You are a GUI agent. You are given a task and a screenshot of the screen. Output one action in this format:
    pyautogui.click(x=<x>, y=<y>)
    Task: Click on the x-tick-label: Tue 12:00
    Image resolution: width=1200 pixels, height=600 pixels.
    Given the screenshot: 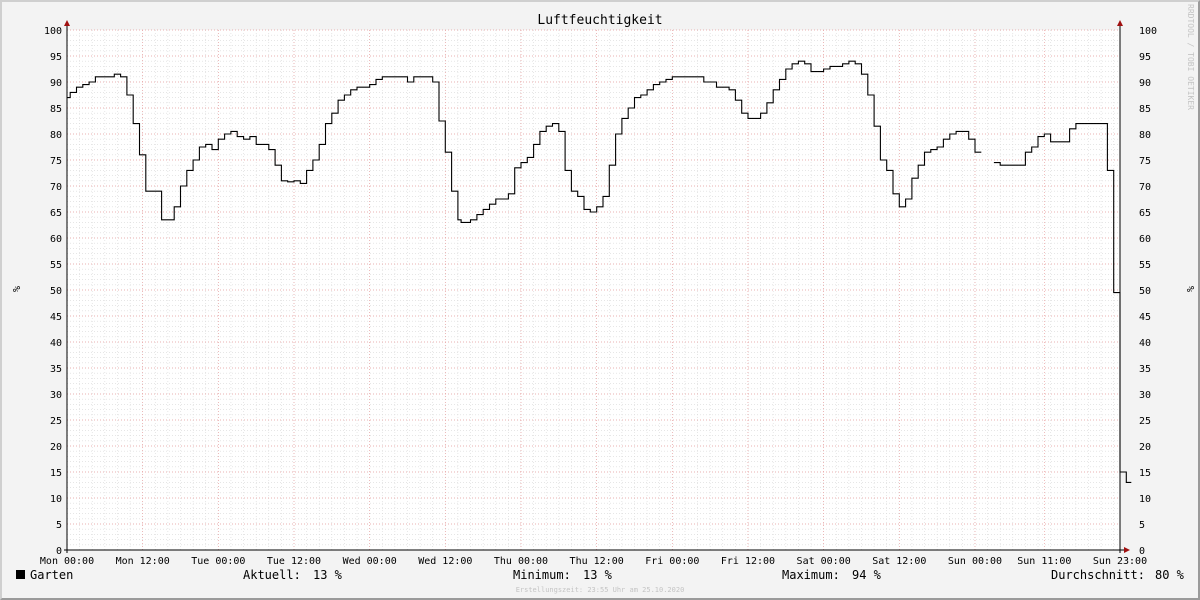 What is the action you would take?
    pyautogui.click(x=294, y=561)
    